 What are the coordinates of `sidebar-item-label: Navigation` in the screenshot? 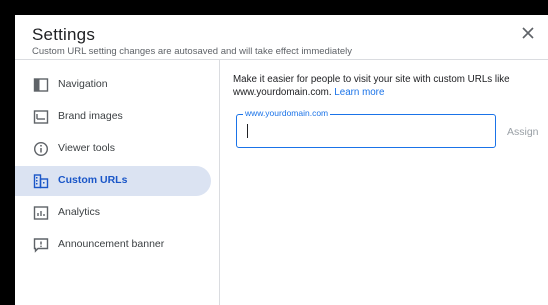 It's located at (83, 84).